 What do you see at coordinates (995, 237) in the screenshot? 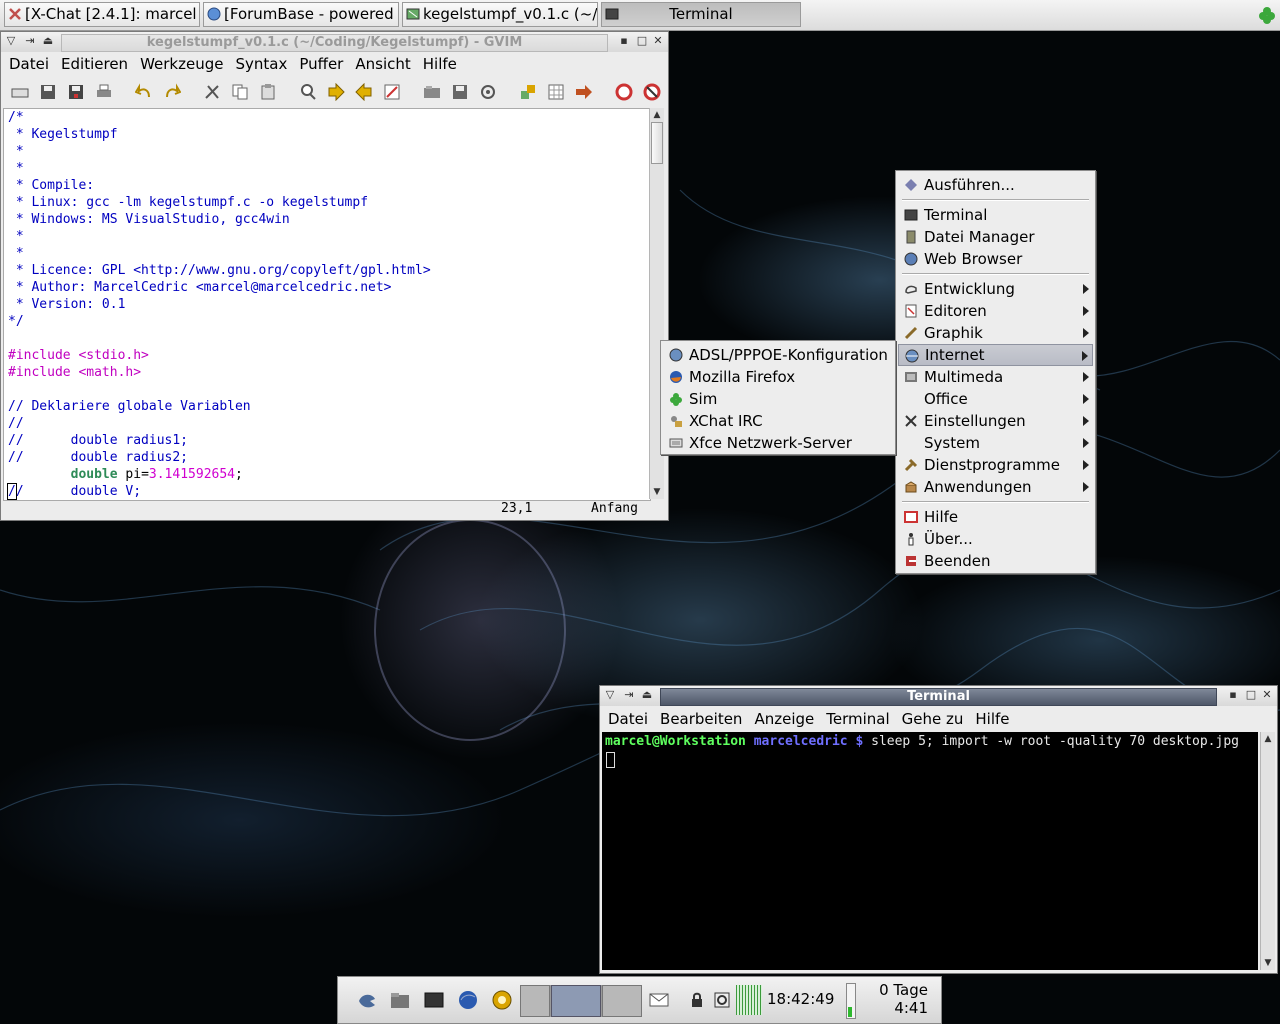
I see `menu-item-file-manager: Datei Manager` at bounding box center [995, 237].